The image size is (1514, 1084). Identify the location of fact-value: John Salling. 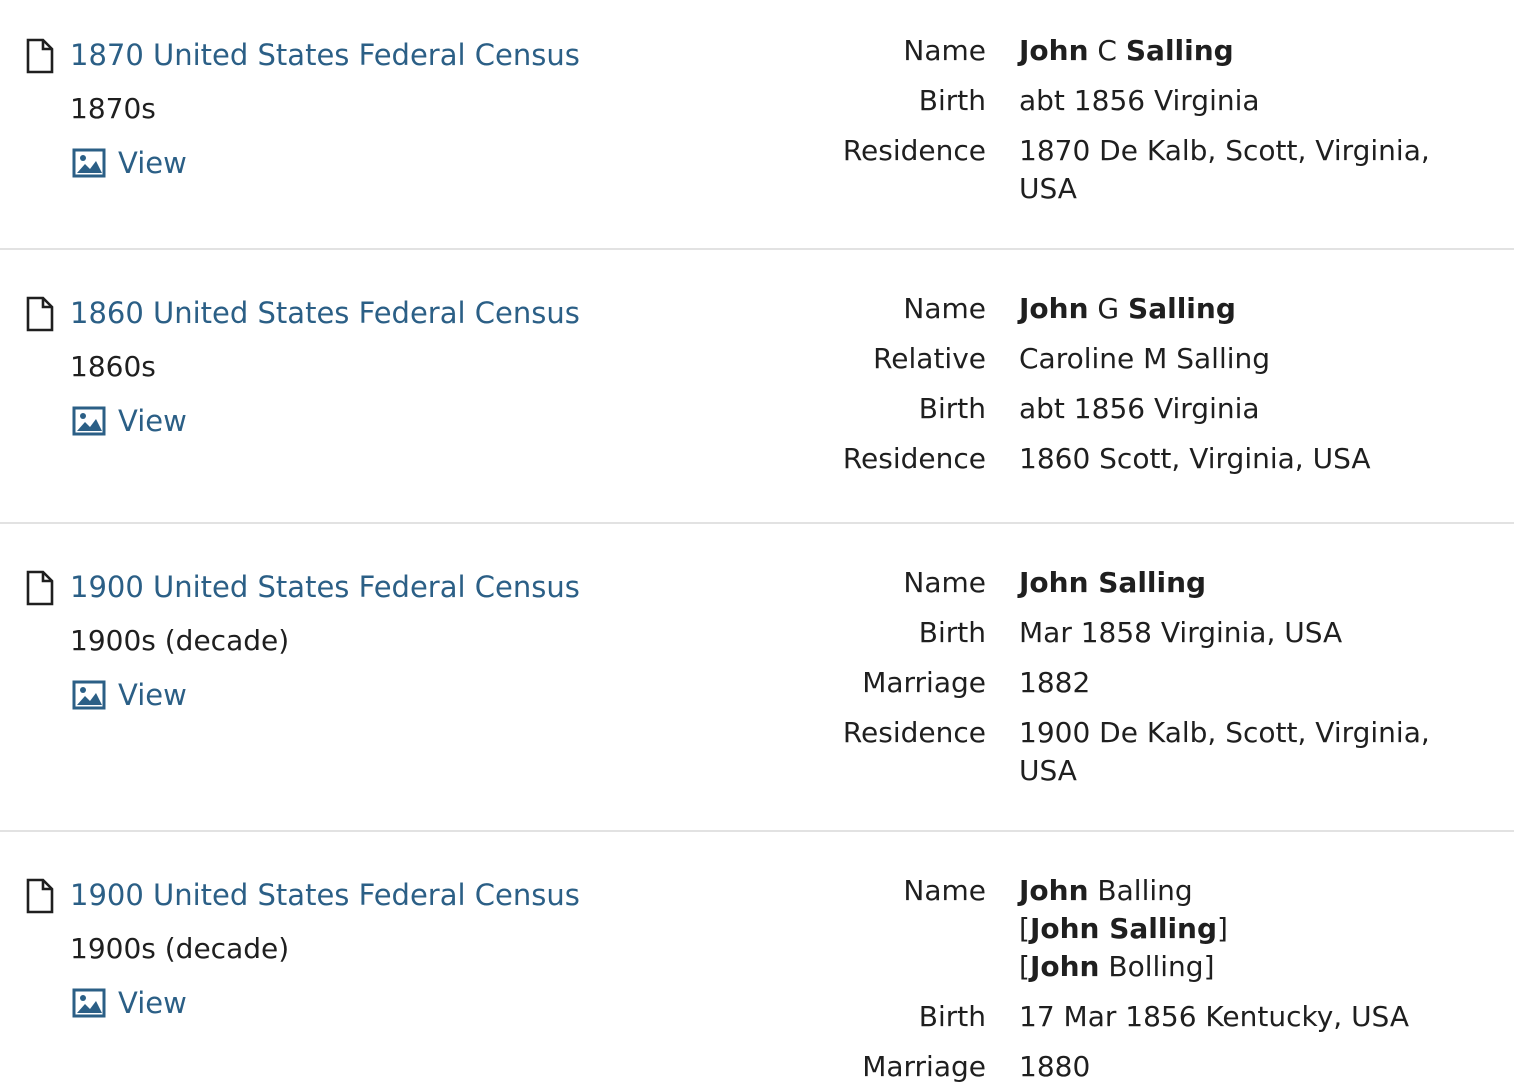
(1113, 582).